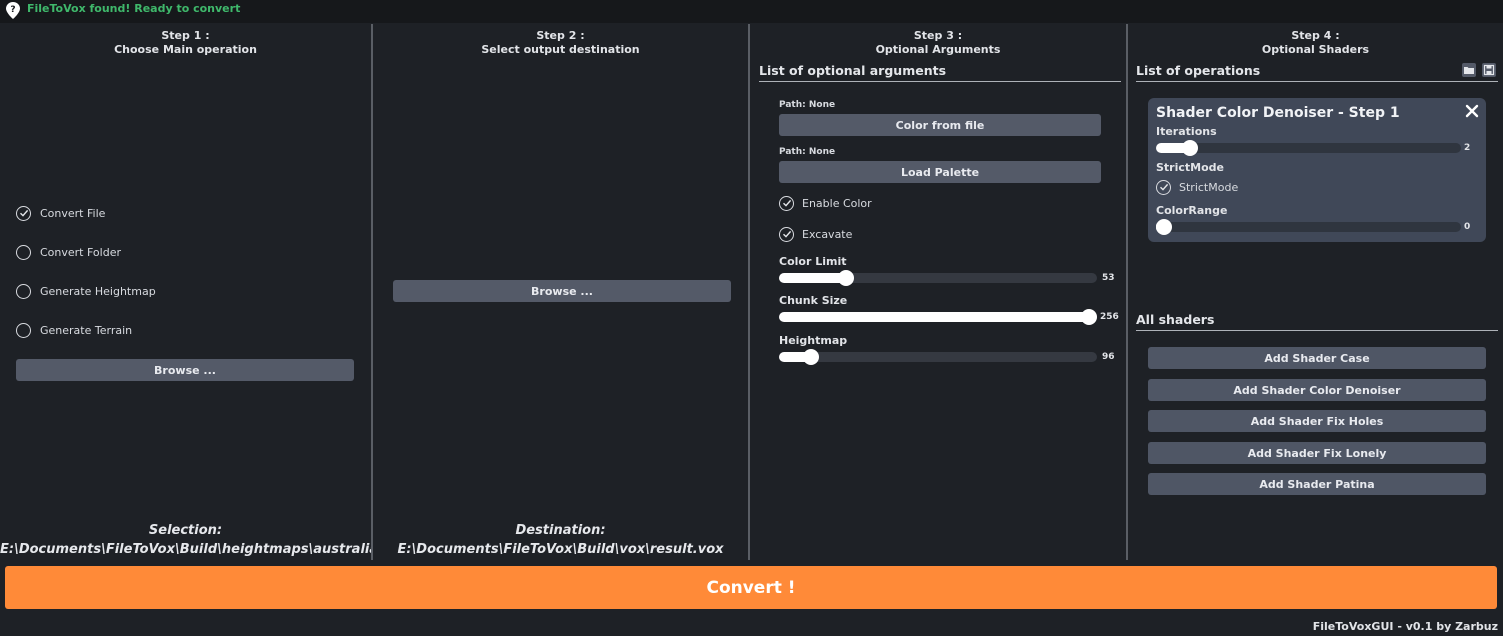 The width and height of the screenshot is (1503, 636). Describe the element at coordinates (827, 234) in the screenshot. I see `checkbox-label: Excavate` at that location.